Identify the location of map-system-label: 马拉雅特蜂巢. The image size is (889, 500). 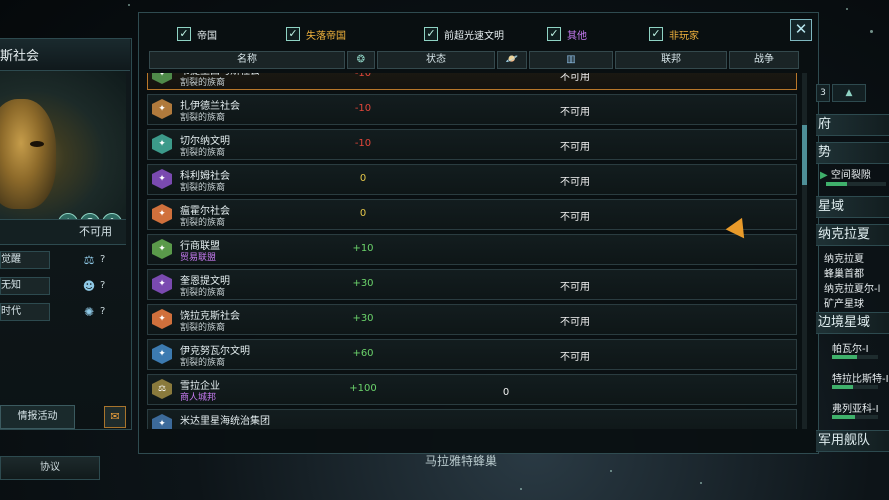
(461, 460).